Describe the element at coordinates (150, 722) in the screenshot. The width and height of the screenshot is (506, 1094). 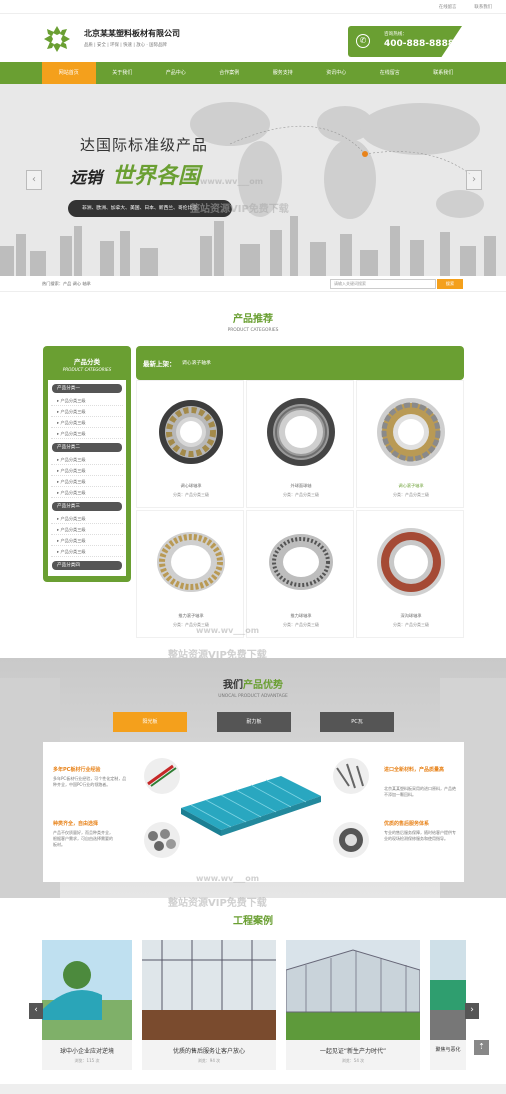
I see `tab-sunshine-board: 阳光板` at that location.